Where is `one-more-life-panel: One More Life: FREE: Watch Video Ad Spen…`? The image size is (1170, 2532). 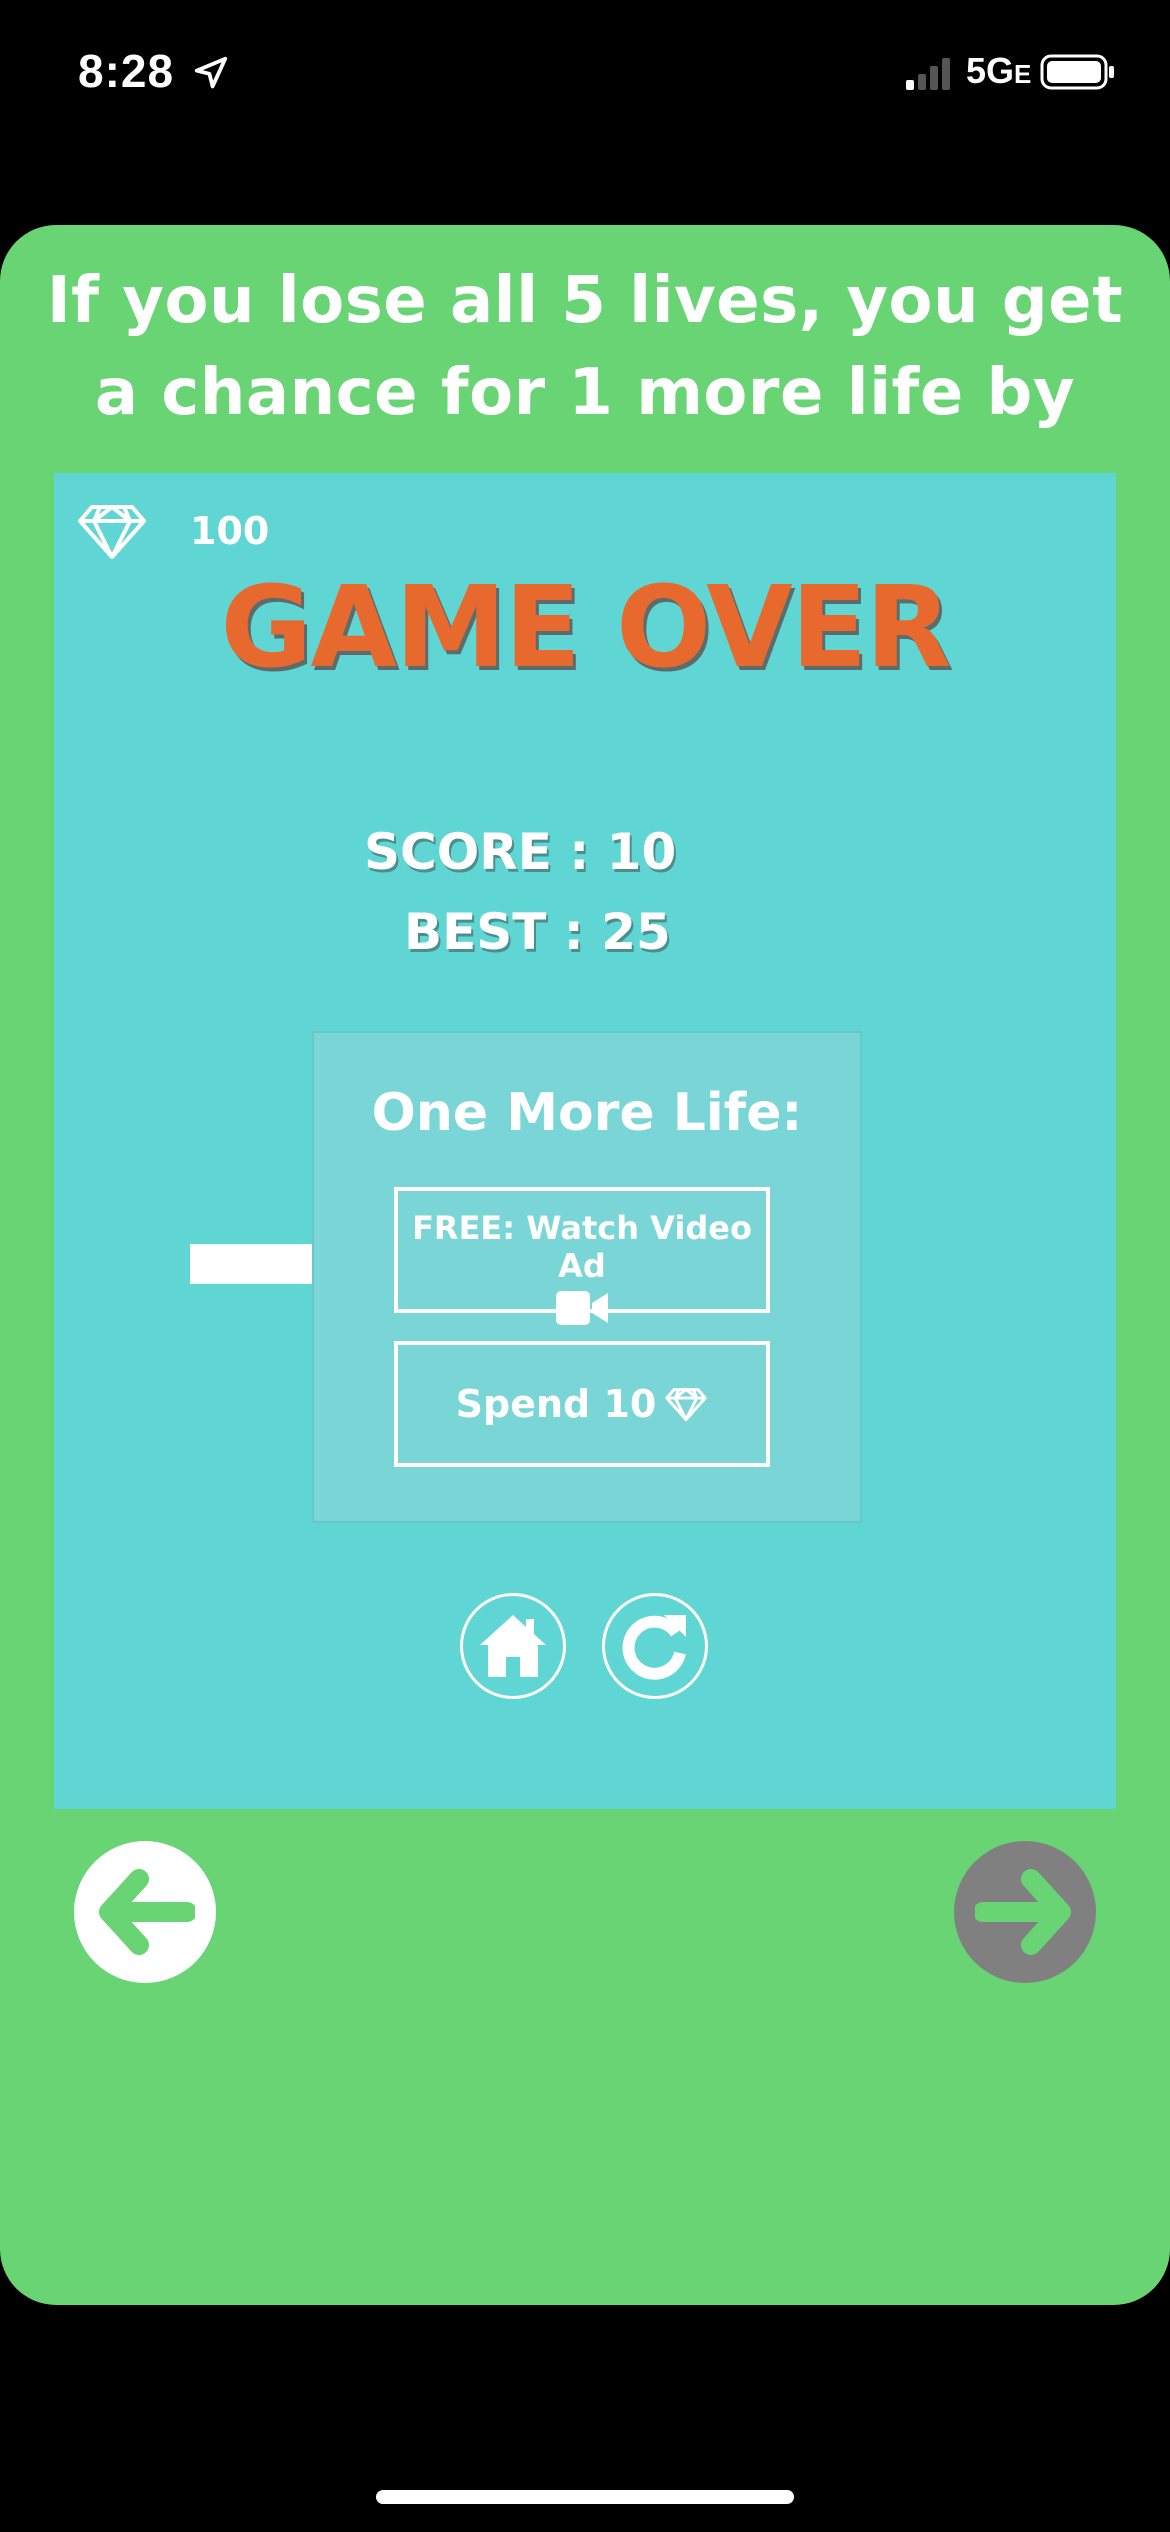 one-more-life-panel: One More Life: FREE: Watch Video Ad Spen… is located at coordinates (587, 1277).